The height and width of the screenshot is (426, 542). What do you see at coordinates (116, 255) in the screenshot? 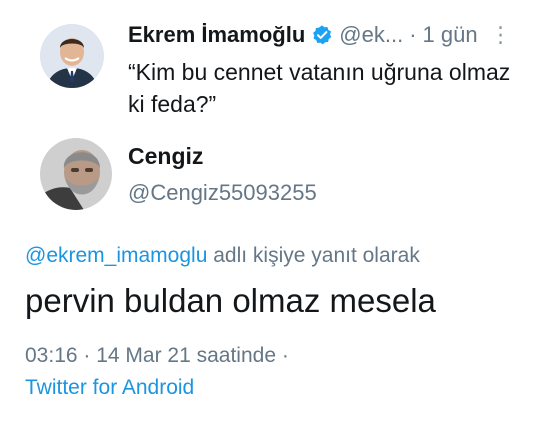
I see `replying-mention-link: @ekrem_imamoglu` at bounding box center [116, 255].